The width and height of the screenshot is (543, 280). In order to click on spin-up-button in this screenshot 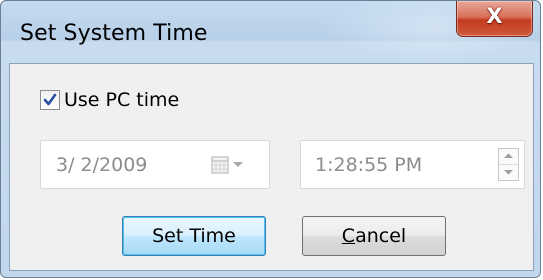, I will do `click(508, 157)`.